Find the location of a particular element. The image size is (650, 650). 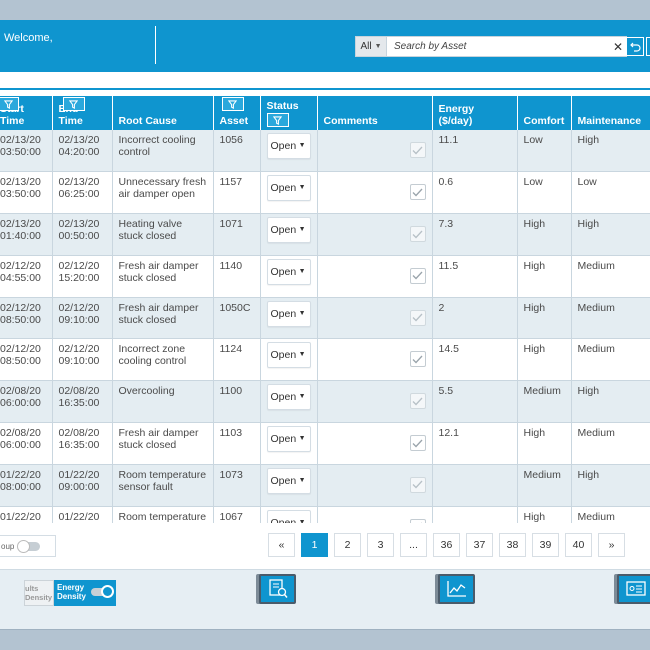

column-header-asset: Asset is located at coordinates (237, 113).